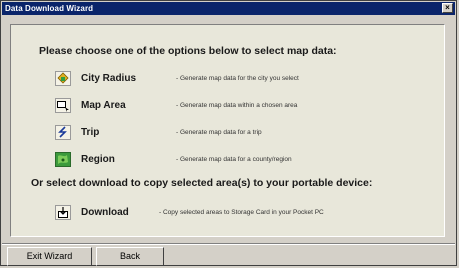 Image resolution: width=459 pixels, height=268 pixels. I want to click on option-label-trip: Trip, so click(90, 132).